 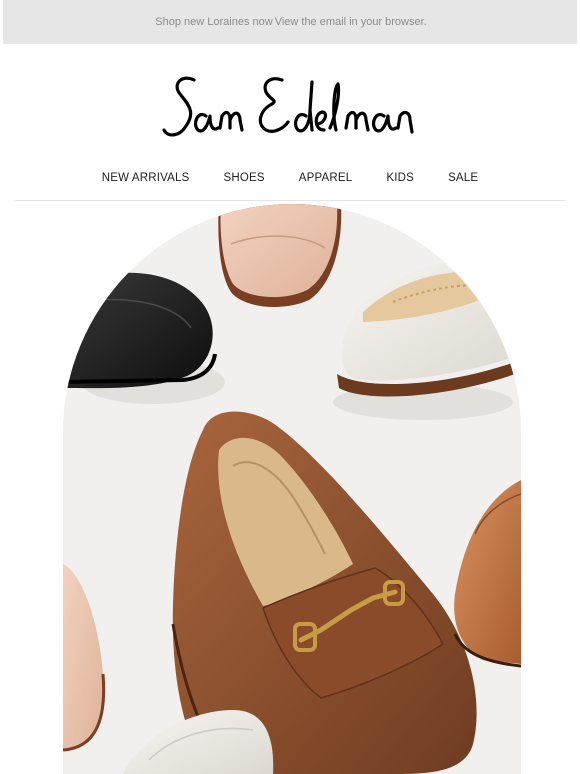 What do you see at coordinates (146, 178) in the screenshot?
I see `nav-item-new-arrivals: NEW ARRIVALS` at bounding box center [146, 178].